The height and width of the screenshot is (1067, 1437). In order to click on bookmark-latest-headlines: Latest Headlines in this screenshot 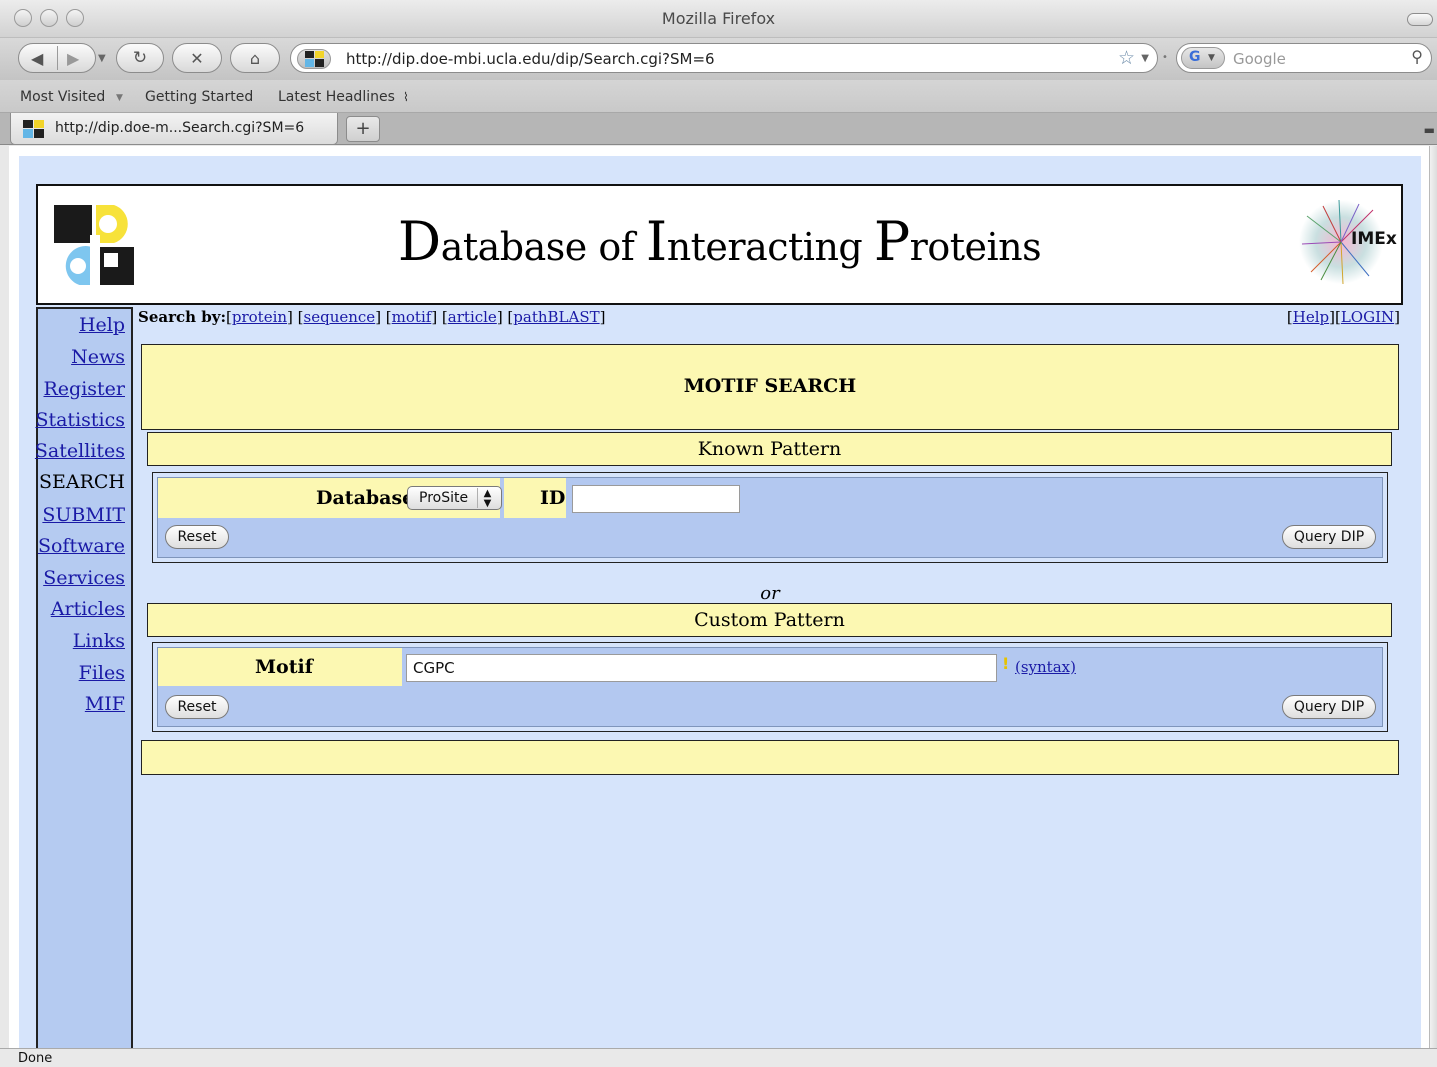, I will do `click(336, 97)`.